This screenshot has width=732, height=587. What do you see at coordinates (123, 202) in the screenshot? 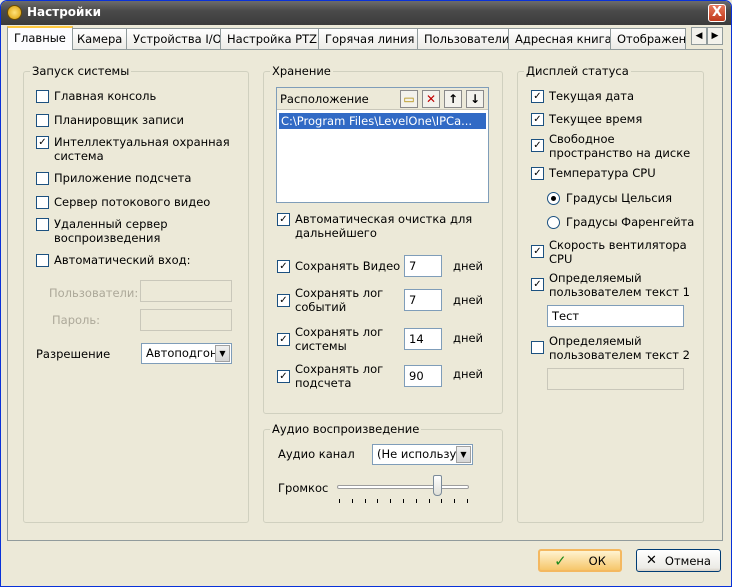
I see `startup-streaming: Сервер потокового видео` at bounding box center [123, 202].